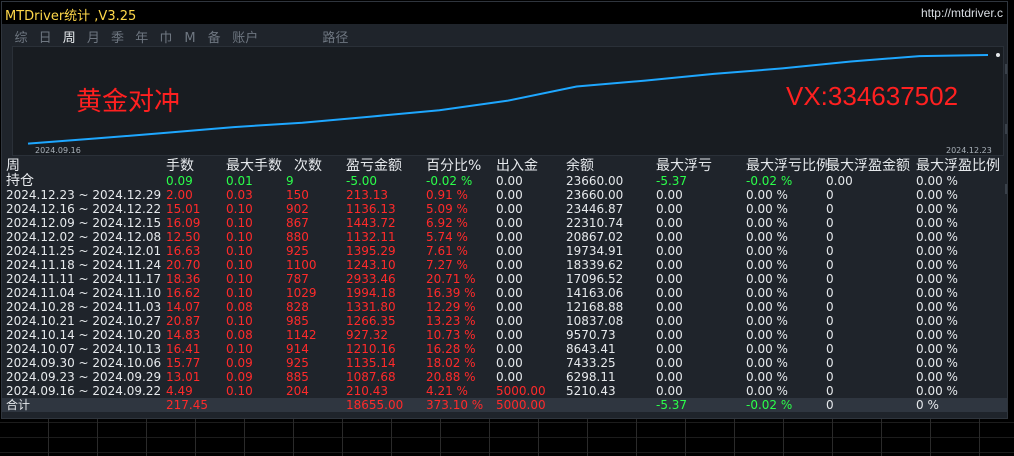 The width and height of the screenshot is (1014, 456). I want to click on row-pct: 4.21 %, so click(447, 391).